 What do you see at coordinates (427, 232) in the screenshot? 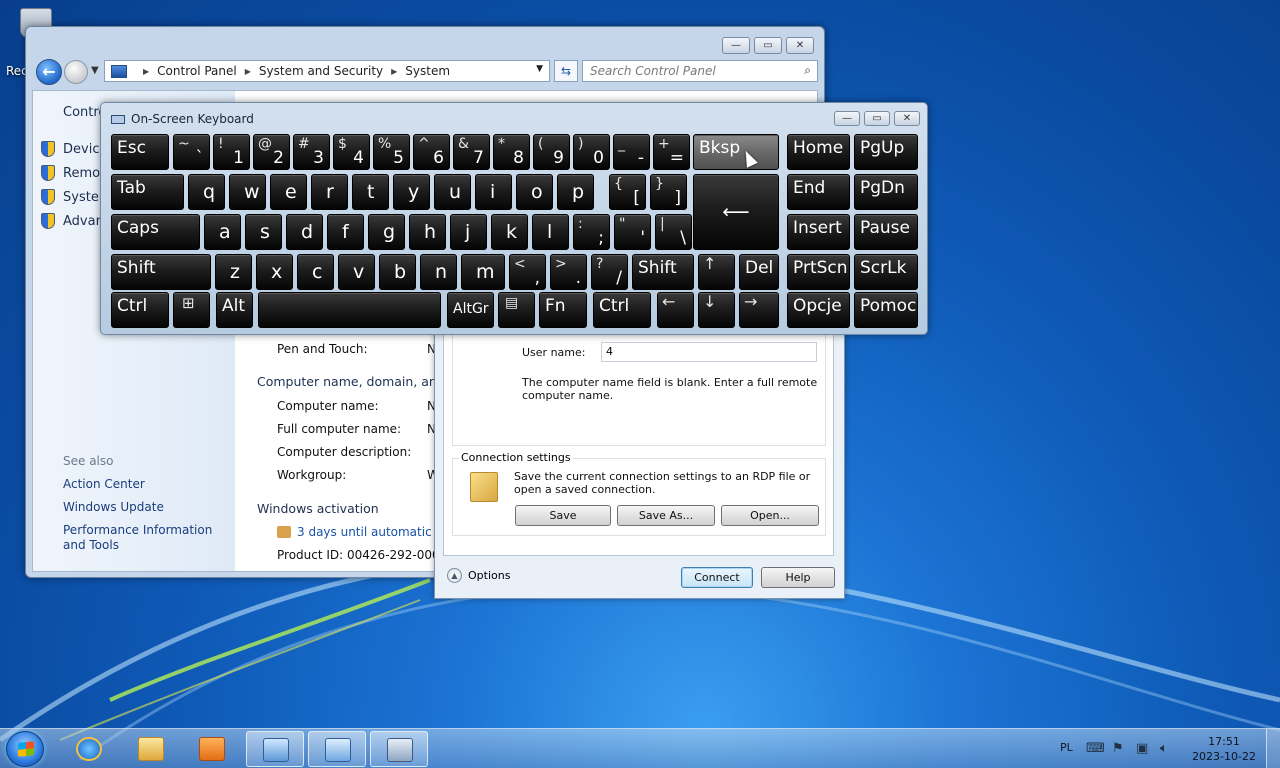
I see `key-h: h` at bounding box center [427, 232].